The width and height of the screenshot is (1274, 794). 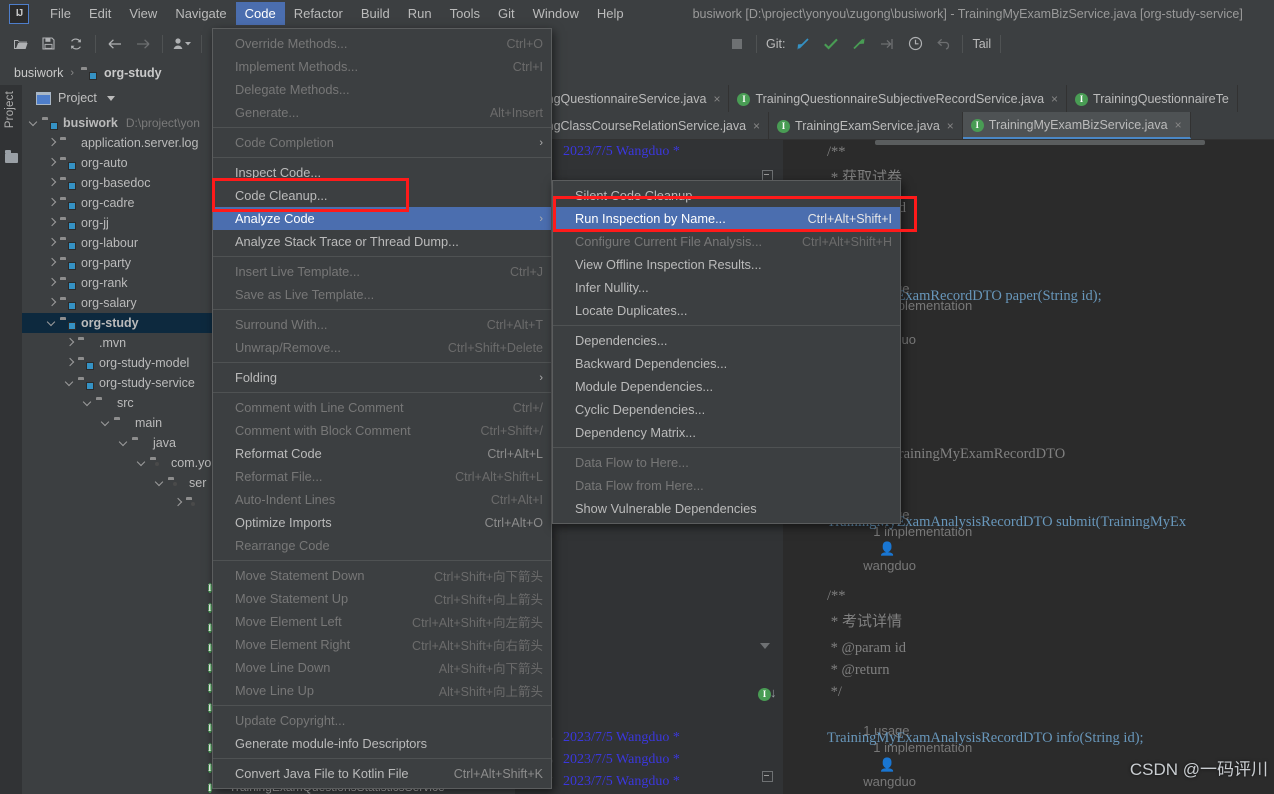 I want to click on menu-item-reformat-code: Reformat Code Ctrl+Alt+L, so click(x=382, y=453).